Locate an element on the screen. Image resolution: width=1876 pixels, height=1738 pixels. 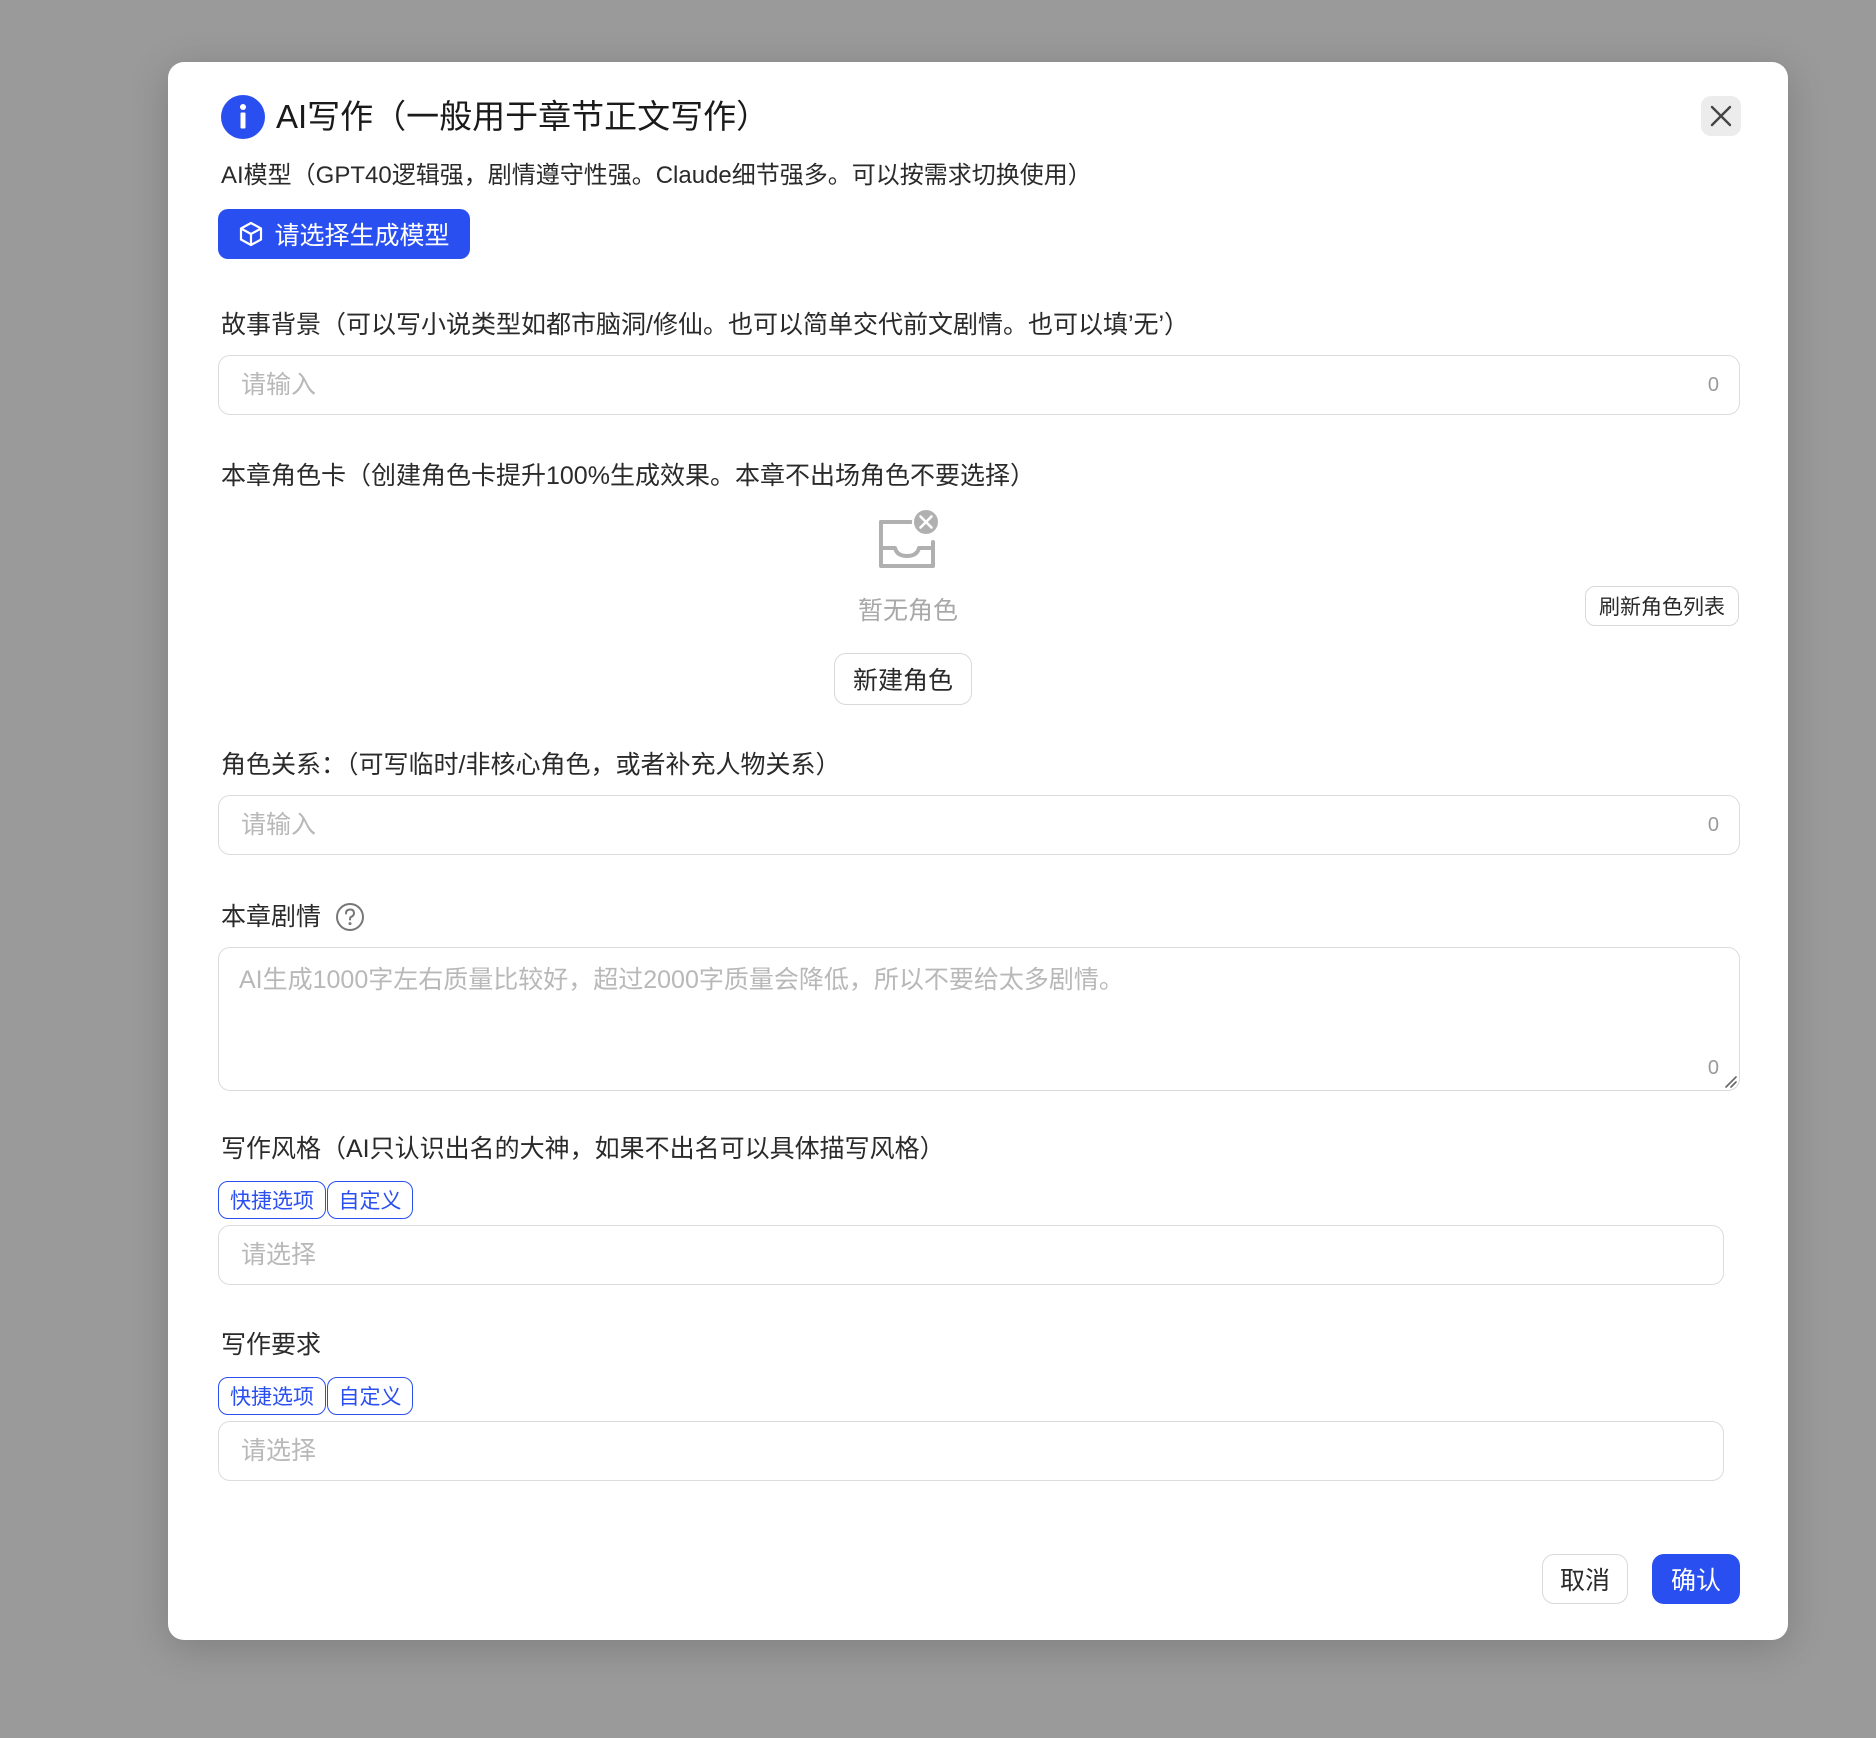
story-background-placeholder: 请输入 is located at coordinates (279, 385).